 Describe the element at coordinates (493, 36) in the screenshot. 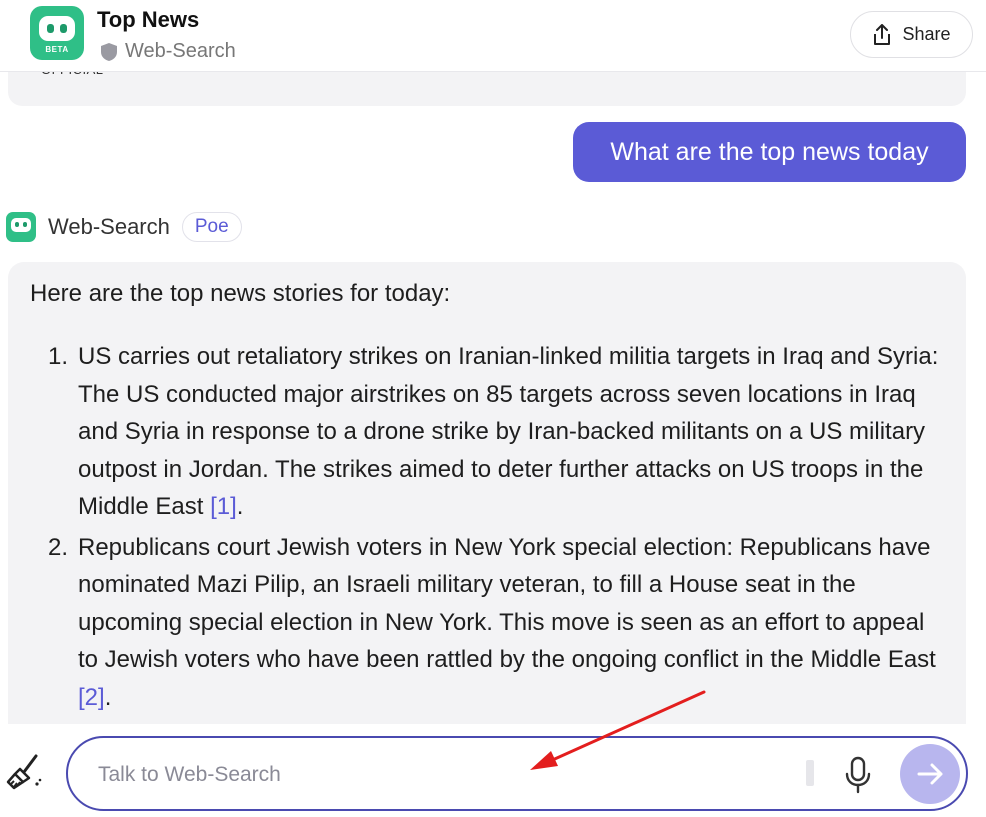

I see `chat-header: BETA Top News Web-Search Share` at that location.